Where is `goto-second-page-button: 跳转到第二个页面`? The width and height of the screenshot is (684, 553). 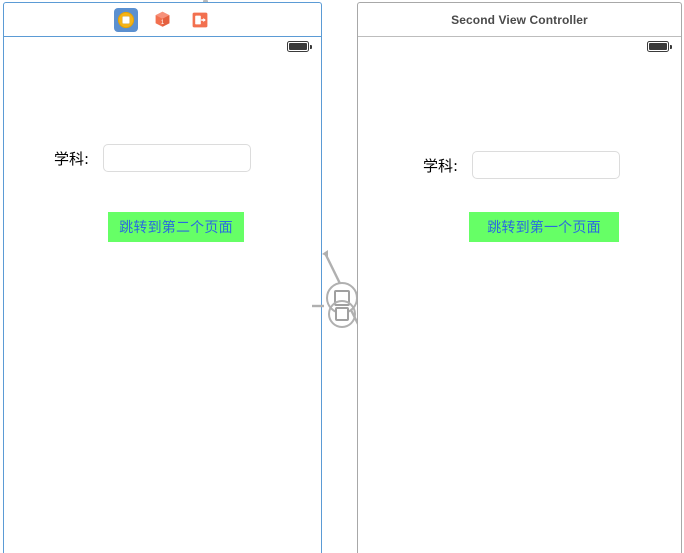
goto-second-page-button: 跳转到第二个页面 is located at coordinates (176, 227).